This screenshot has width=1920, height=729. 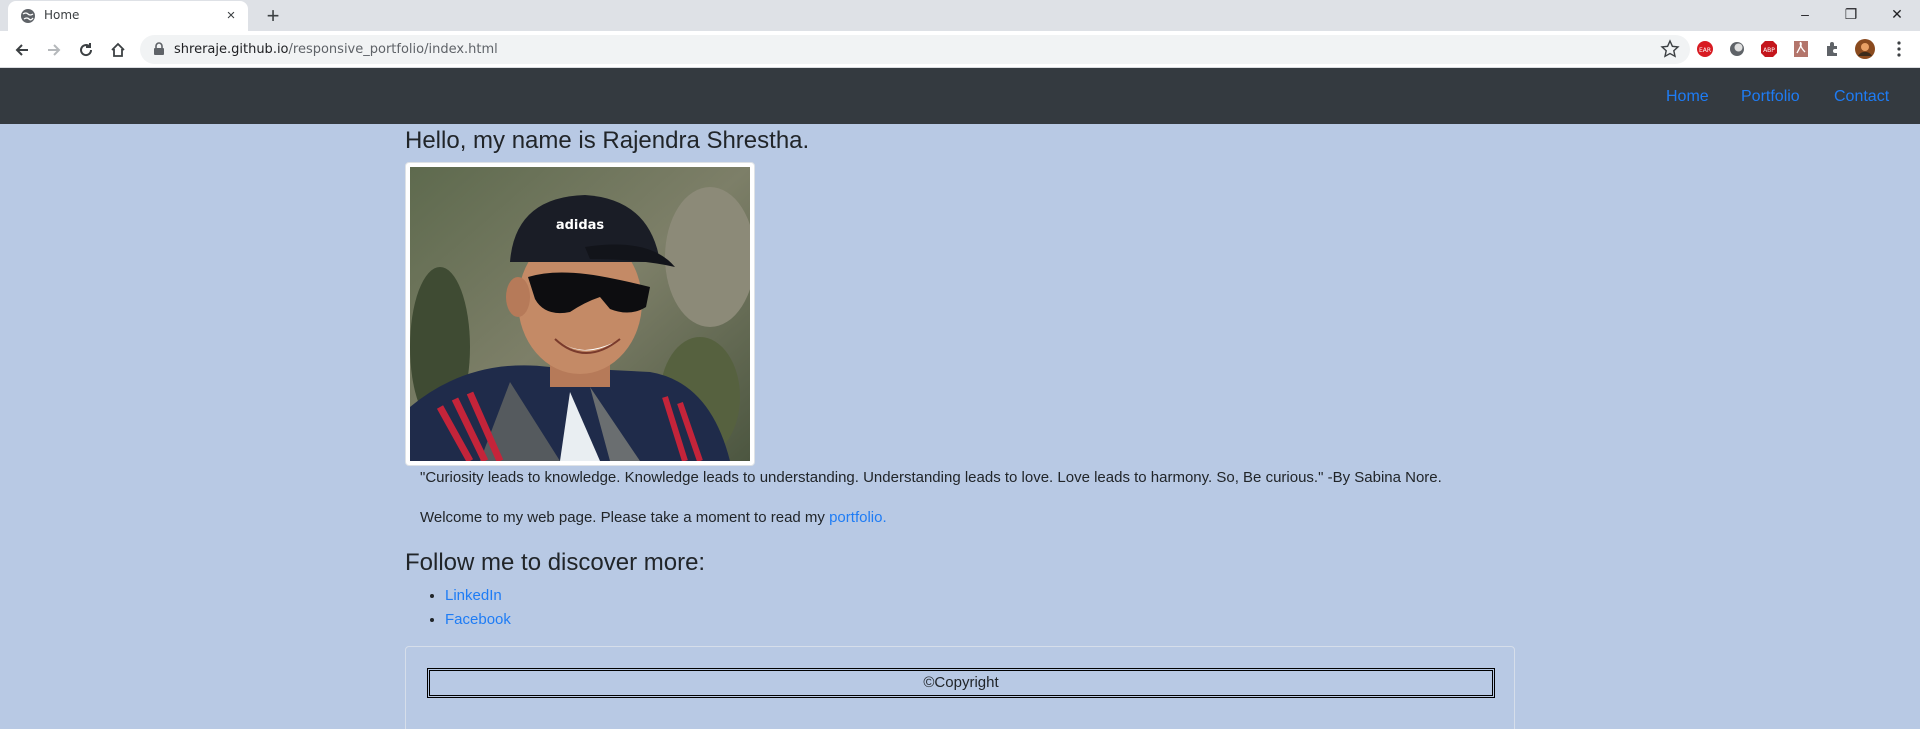 I want to click on list-item: LinkedIn, so click(x=478, y=596).